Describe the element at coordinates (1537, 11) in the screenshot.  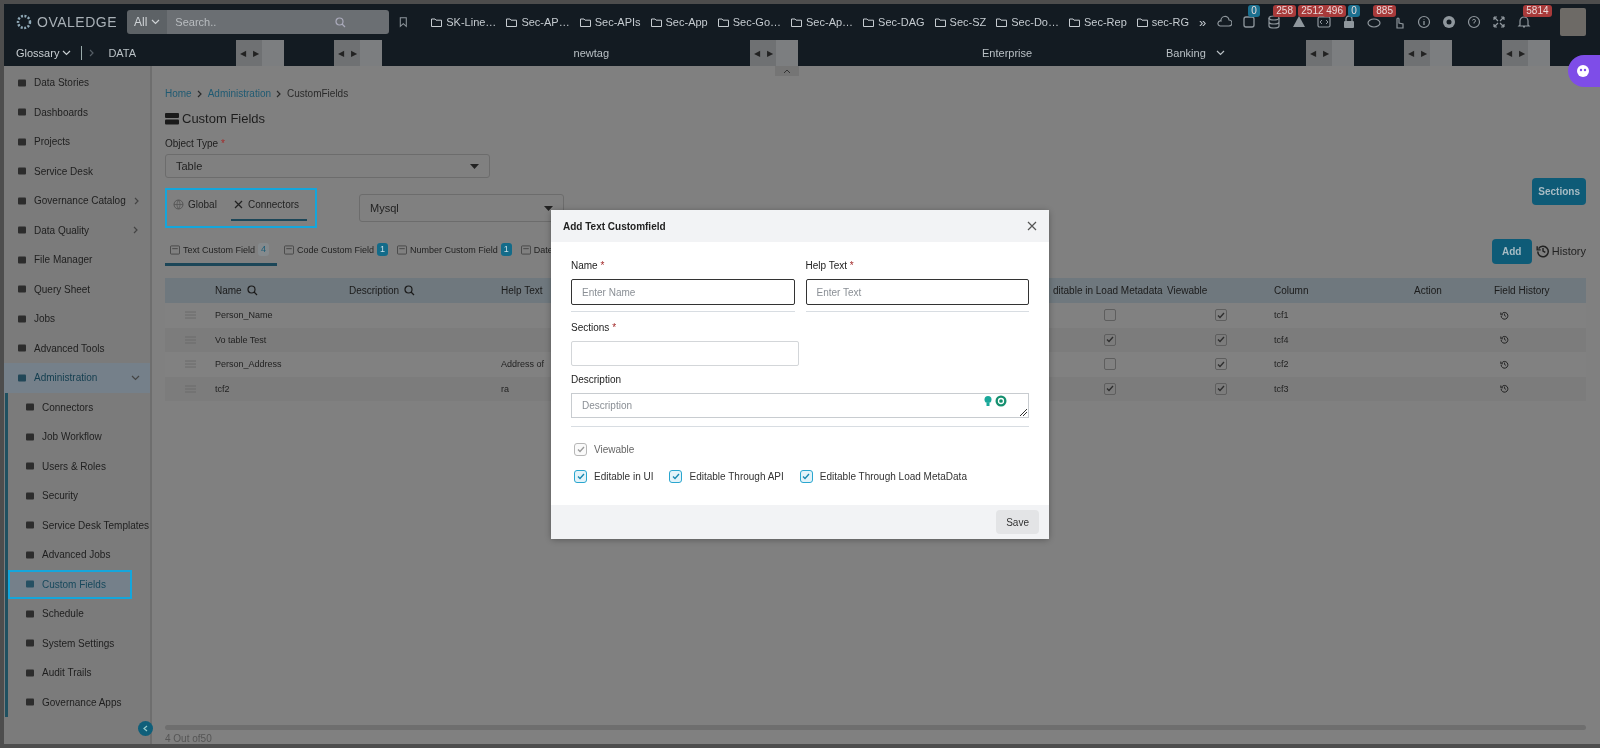
I see `count-badge: 5814` at that location.